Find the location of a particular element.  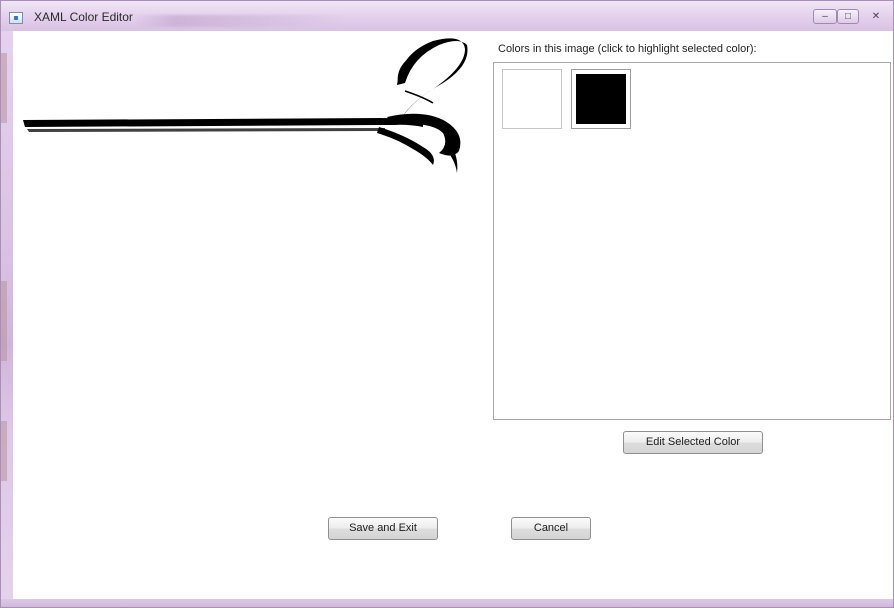

maximize-icon: □ is located at coordinates (848, 16).